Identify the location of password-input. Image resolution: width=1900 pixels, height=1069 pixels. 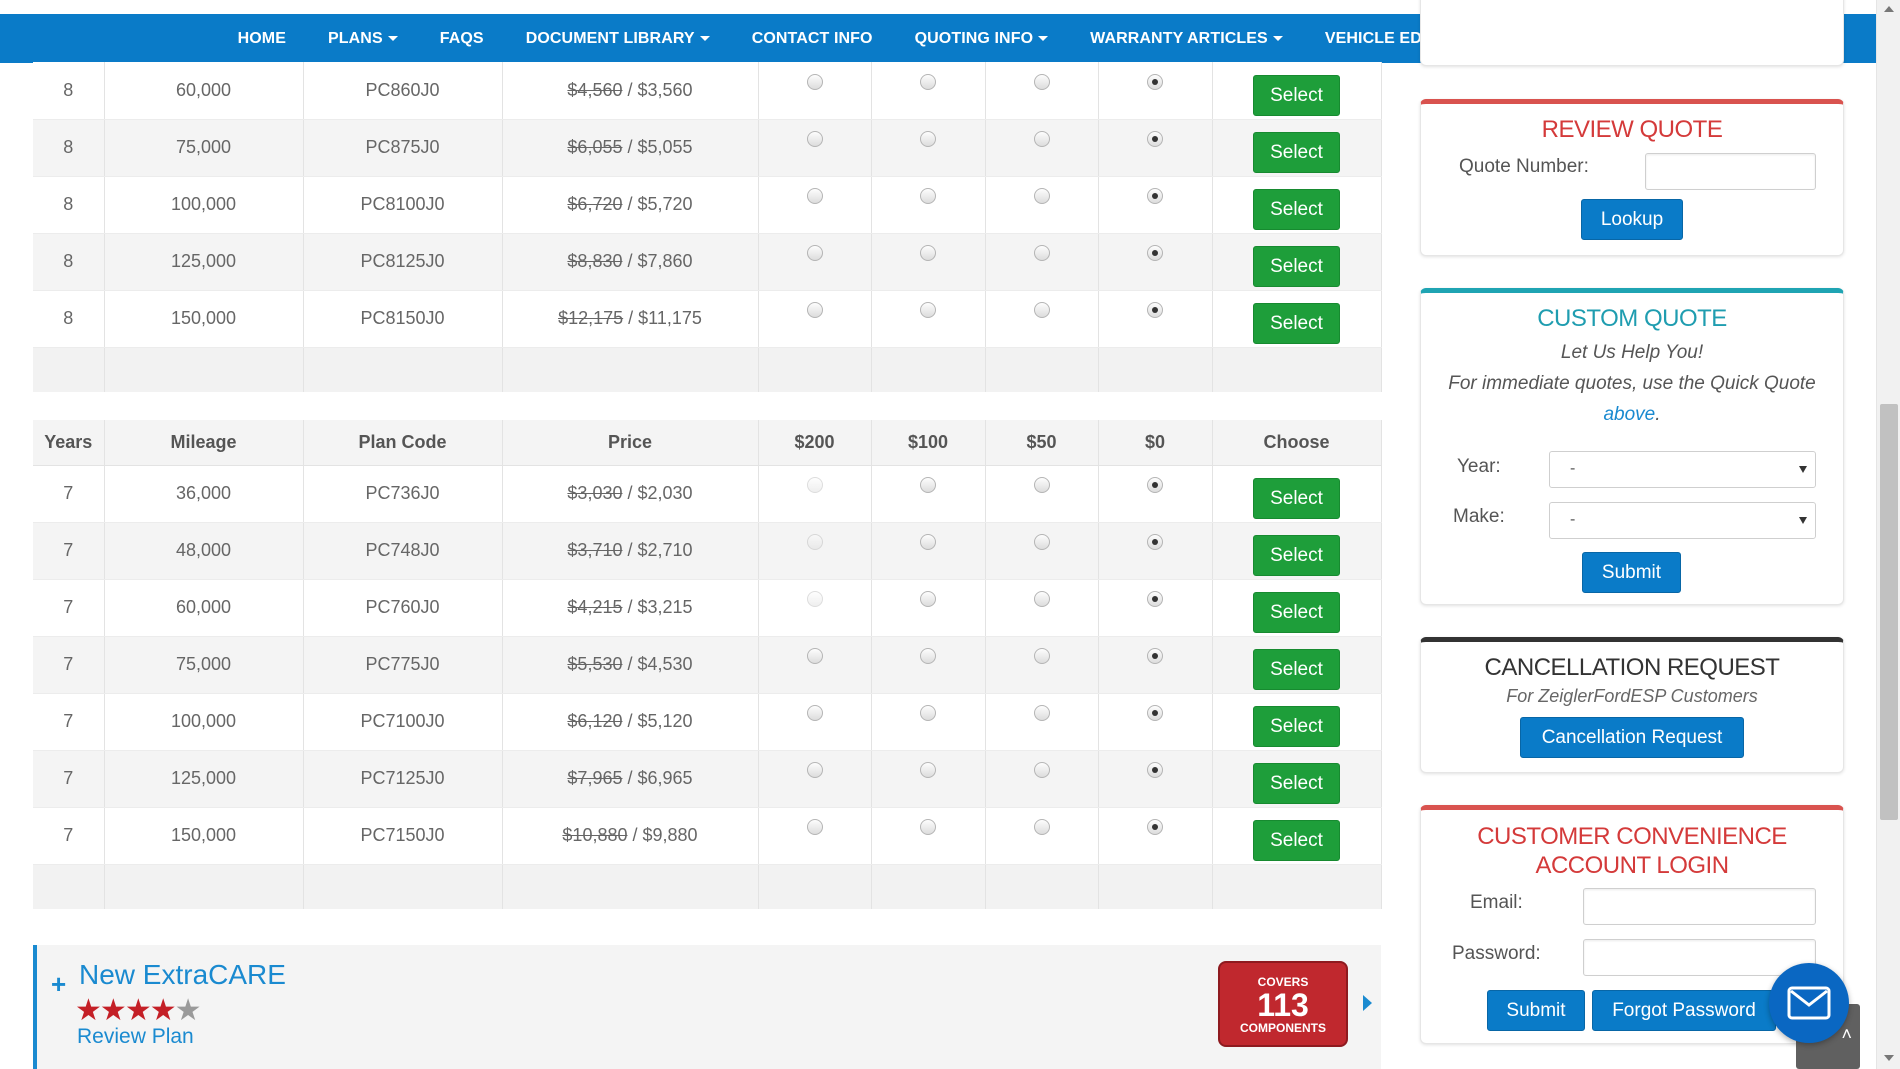
(1699, 957).